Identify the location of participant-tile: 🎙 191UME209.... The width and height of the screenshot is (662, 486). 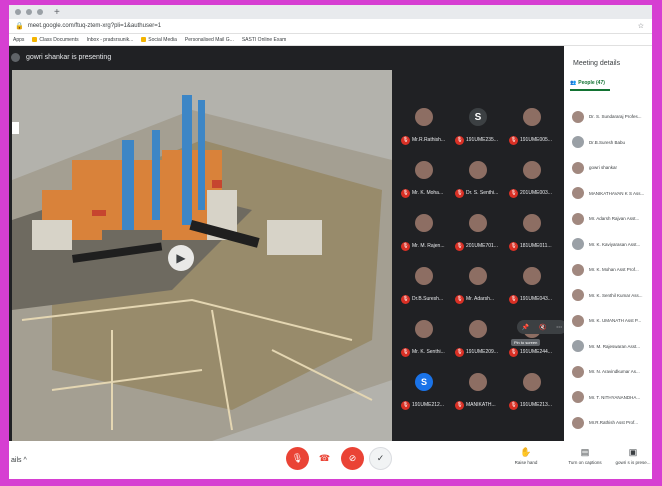
(479, 341).